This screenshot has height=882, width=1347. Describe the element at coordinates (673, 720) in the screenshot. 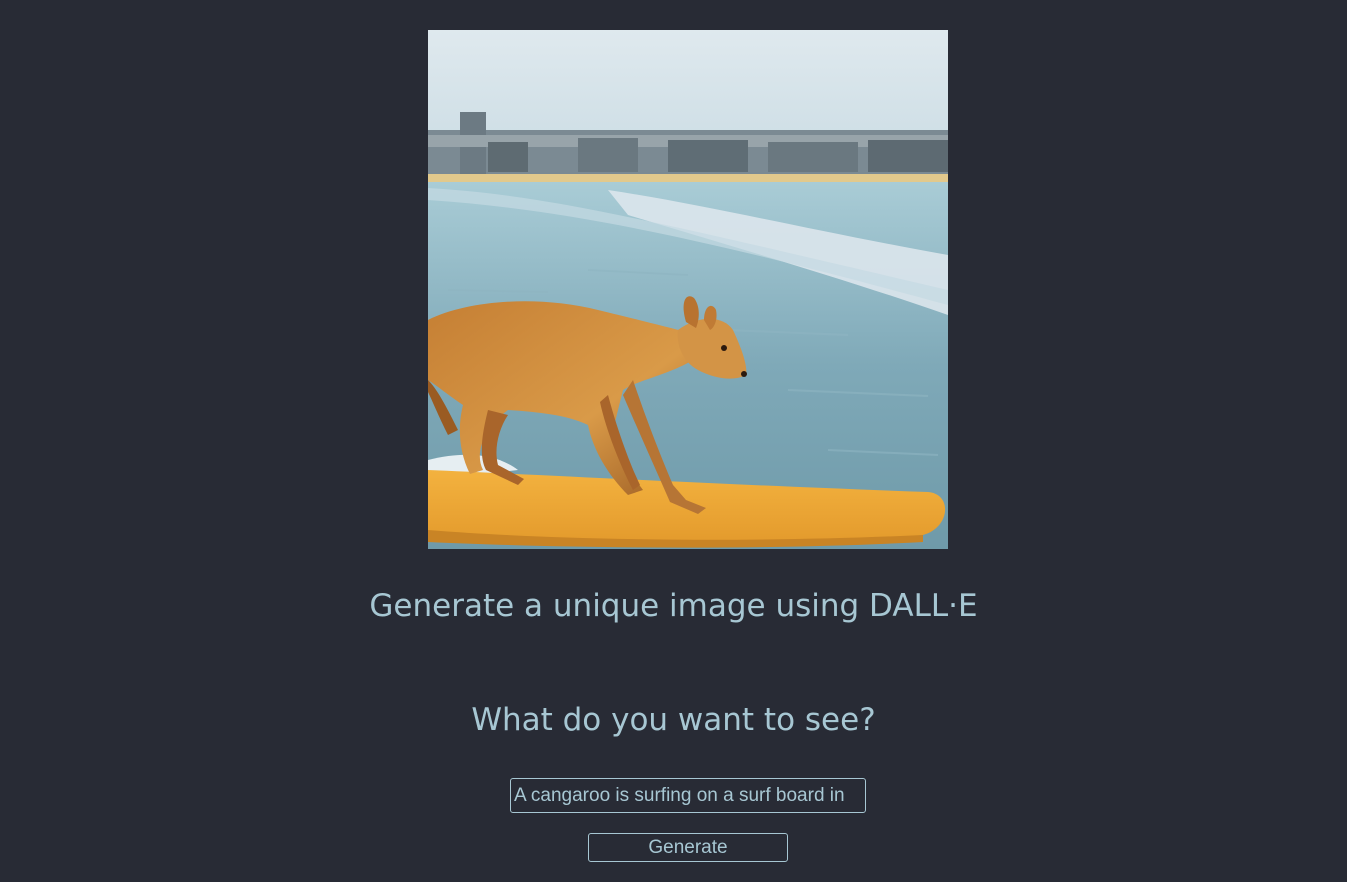

I see `prompt-heading: What do you want to see?` at that location.